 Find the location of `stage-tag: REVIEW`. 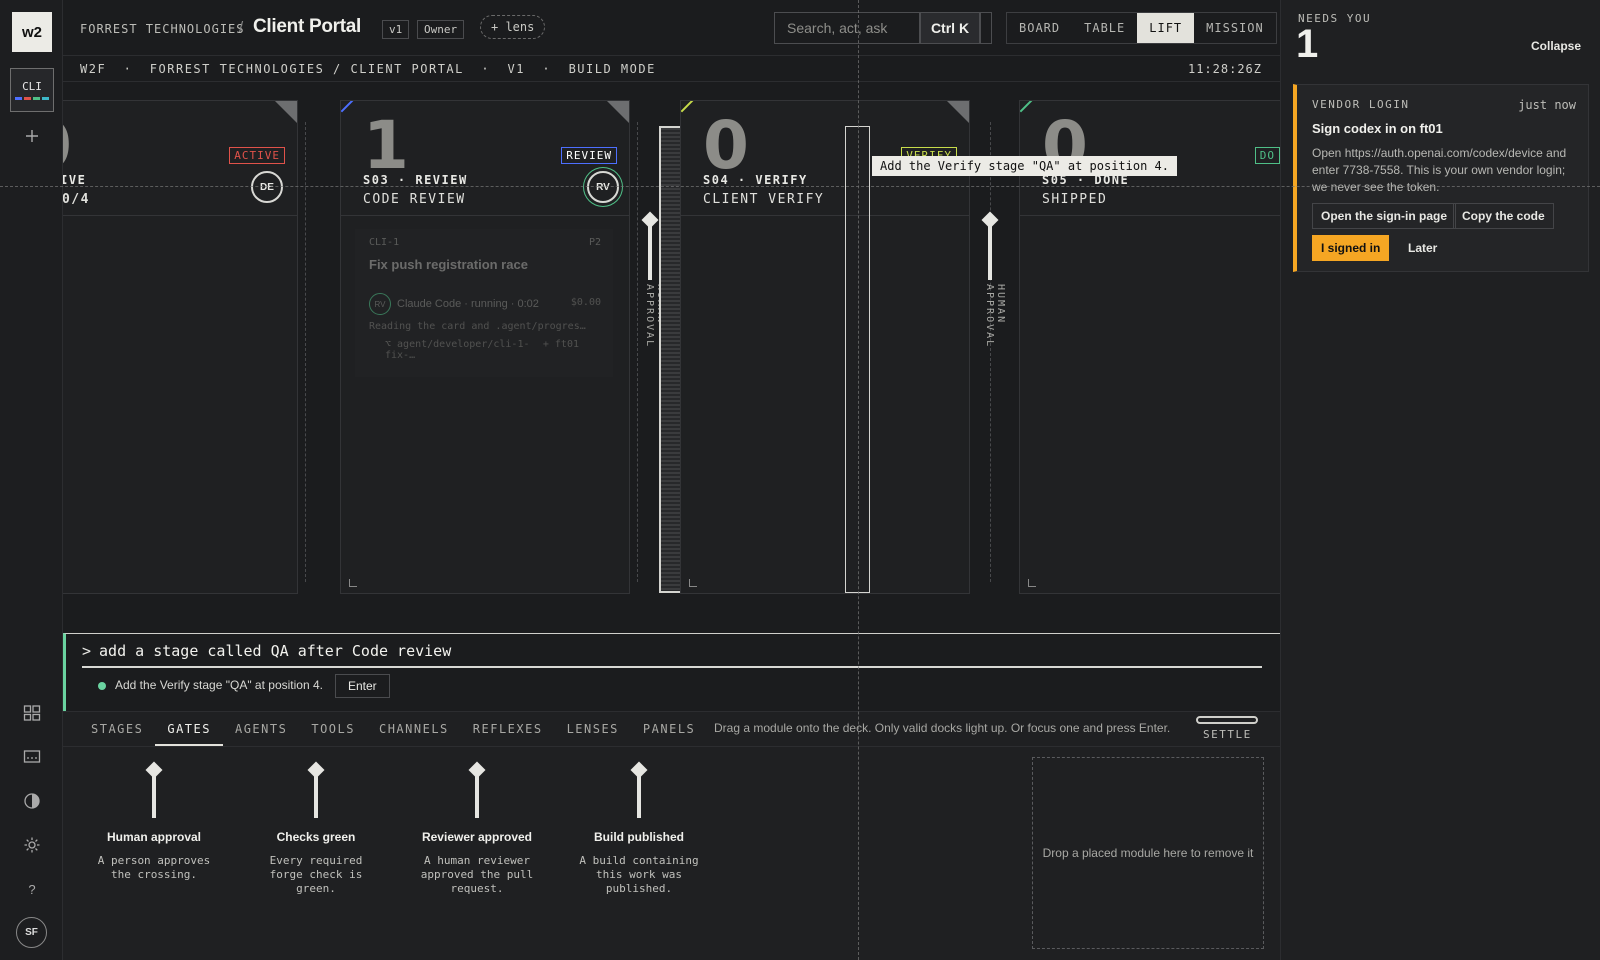

stage-tag: REVIEW is located at coordinates (589, 155).